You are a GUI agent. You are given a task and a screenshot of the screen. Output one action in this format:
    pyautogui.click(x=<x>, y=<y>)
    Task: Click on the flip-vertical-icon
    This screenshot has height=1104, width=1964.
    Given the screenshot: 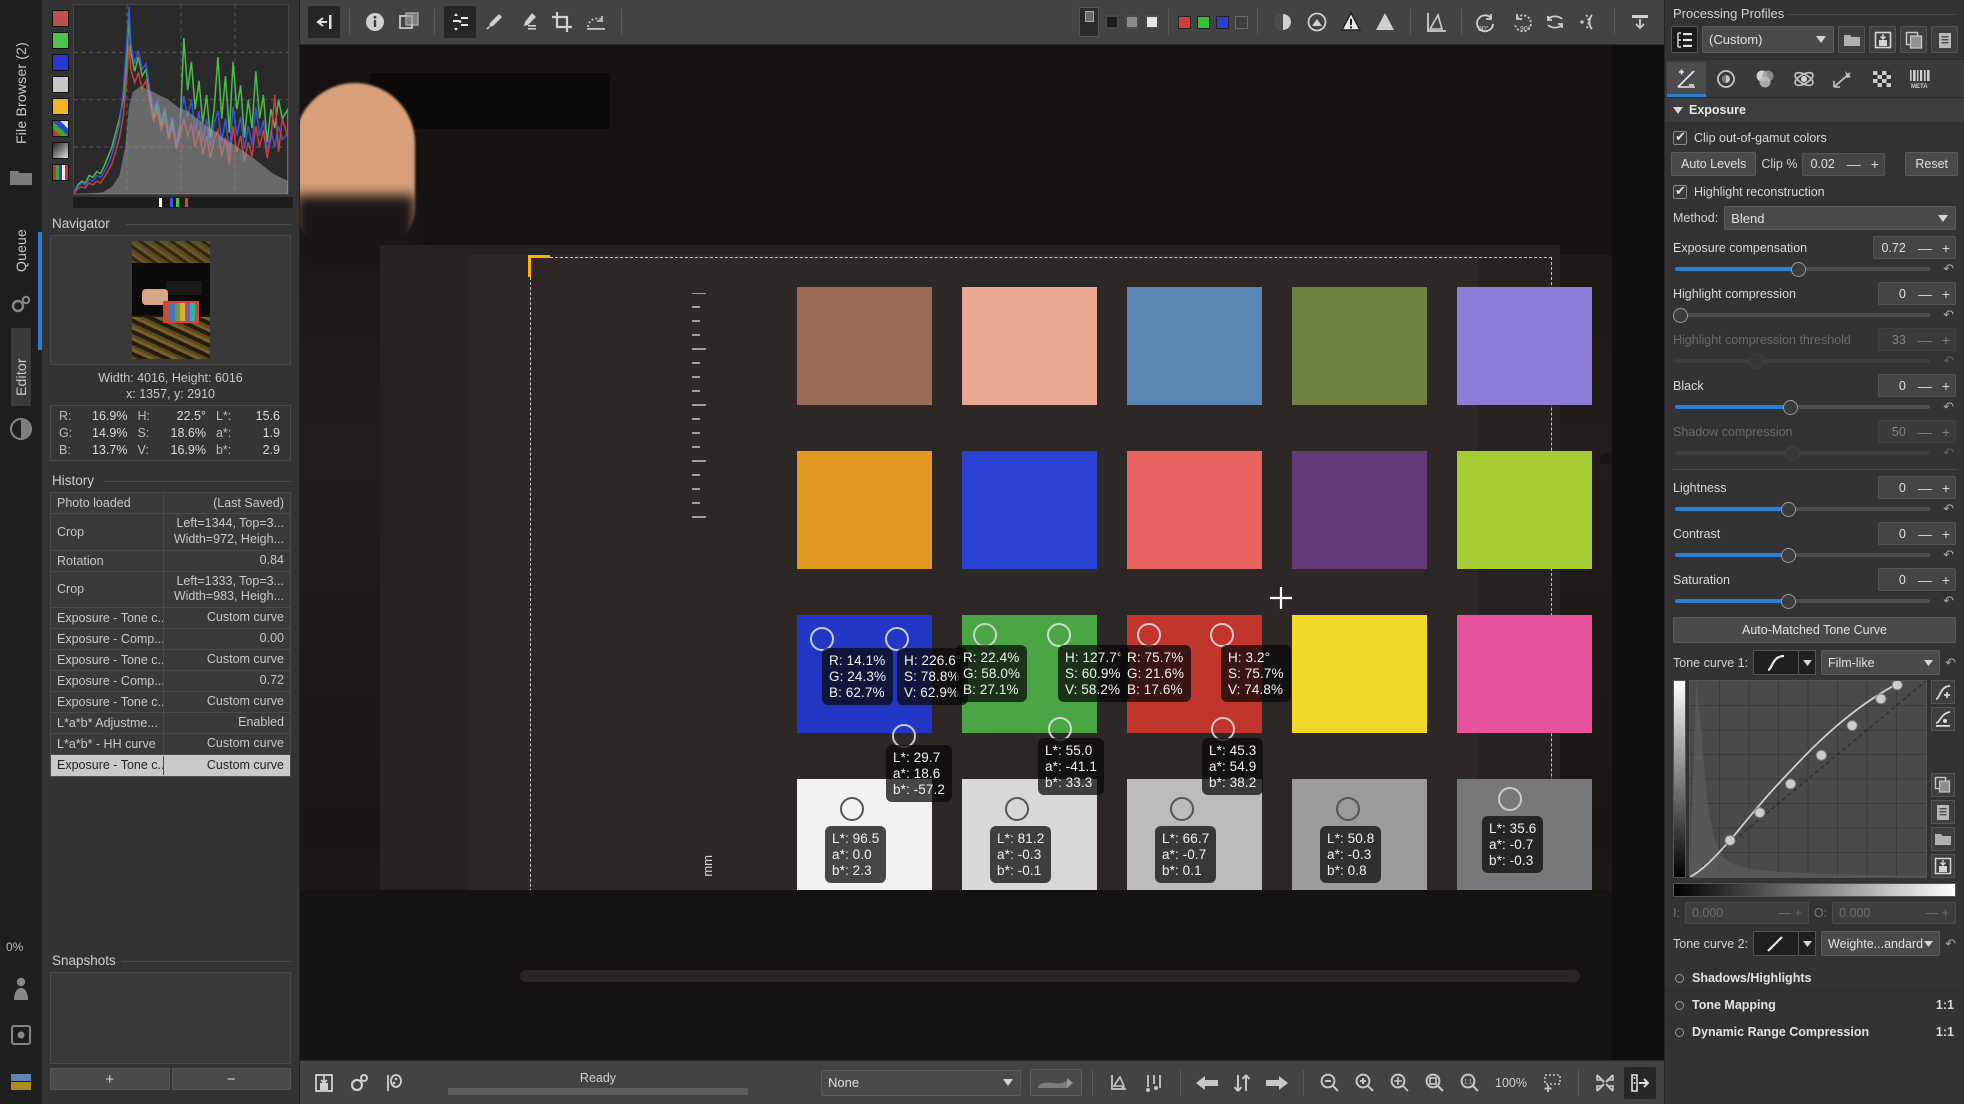 What is the action you would take?
    pyautogui.click(x=1555, y=22)
    